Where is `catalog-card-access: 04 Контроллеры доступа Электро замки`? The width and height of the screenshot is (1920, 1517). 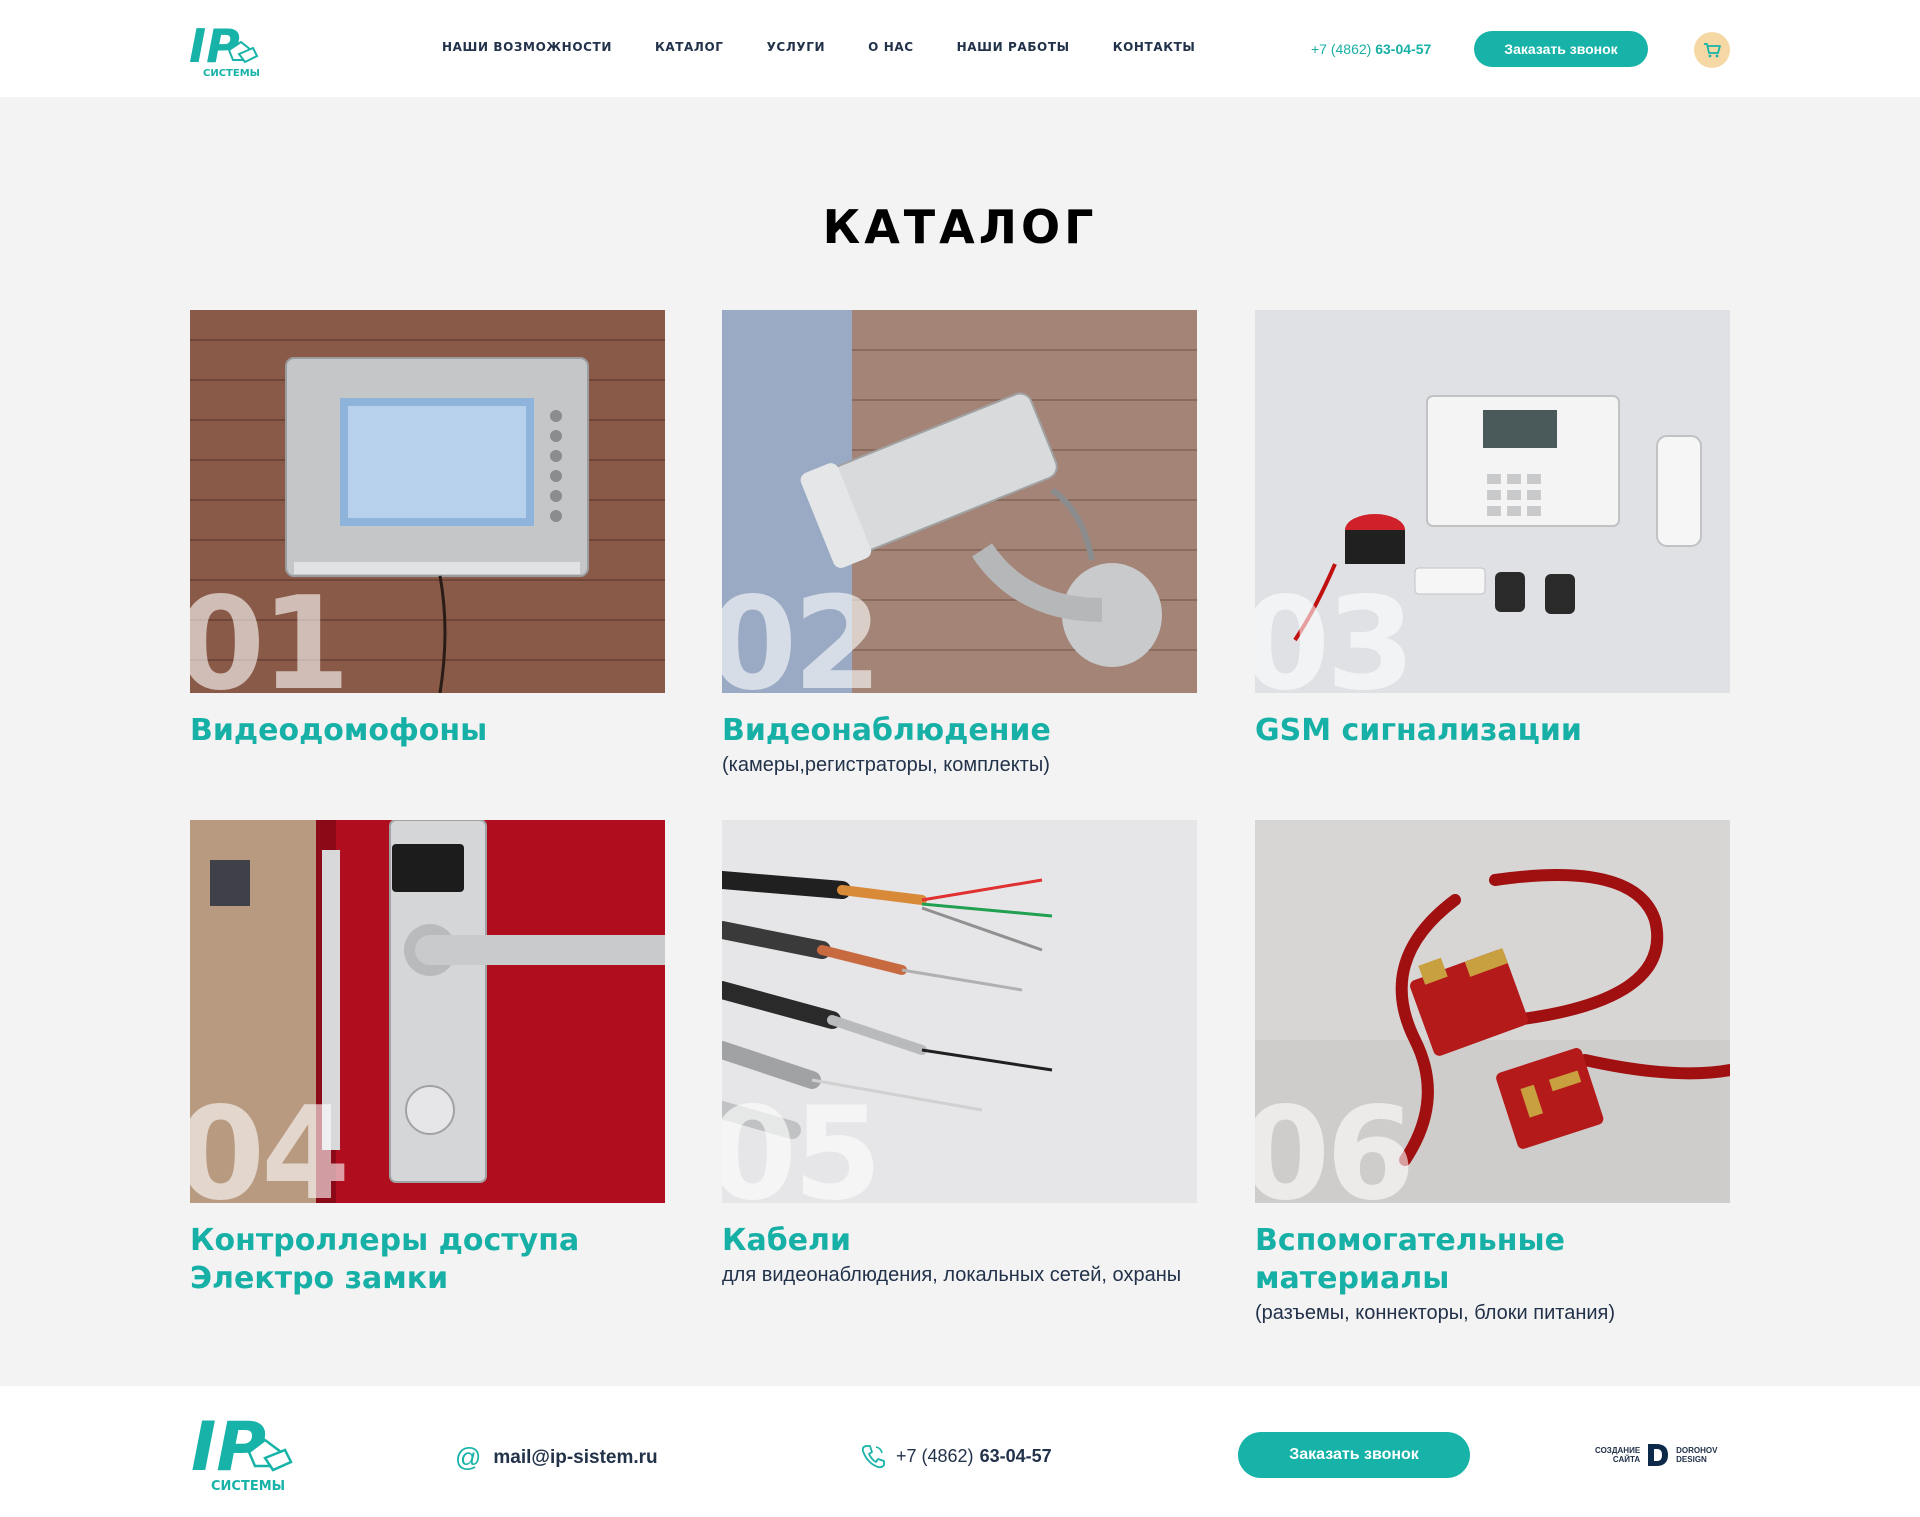
catalog-card-access: 04 Контроллеры доступа Электро замки is located at coordinates (427, 1059).